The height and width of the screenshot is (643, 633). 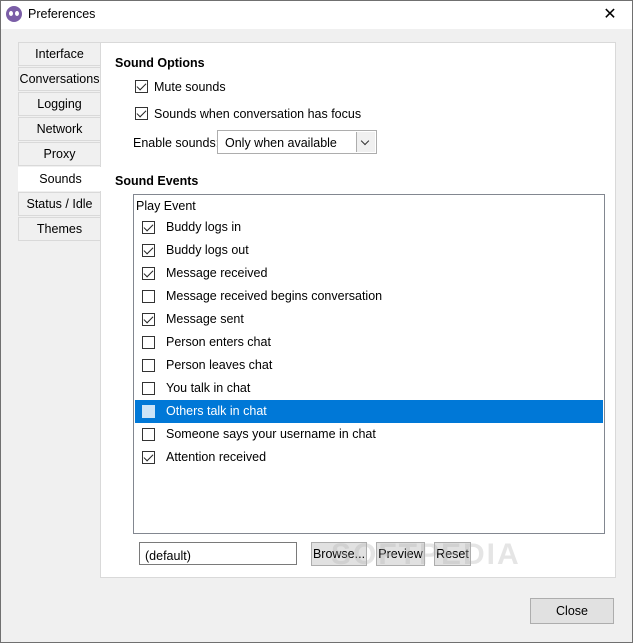 I want to click on event-label: Person leaves chat, so click(x=219, y=365).